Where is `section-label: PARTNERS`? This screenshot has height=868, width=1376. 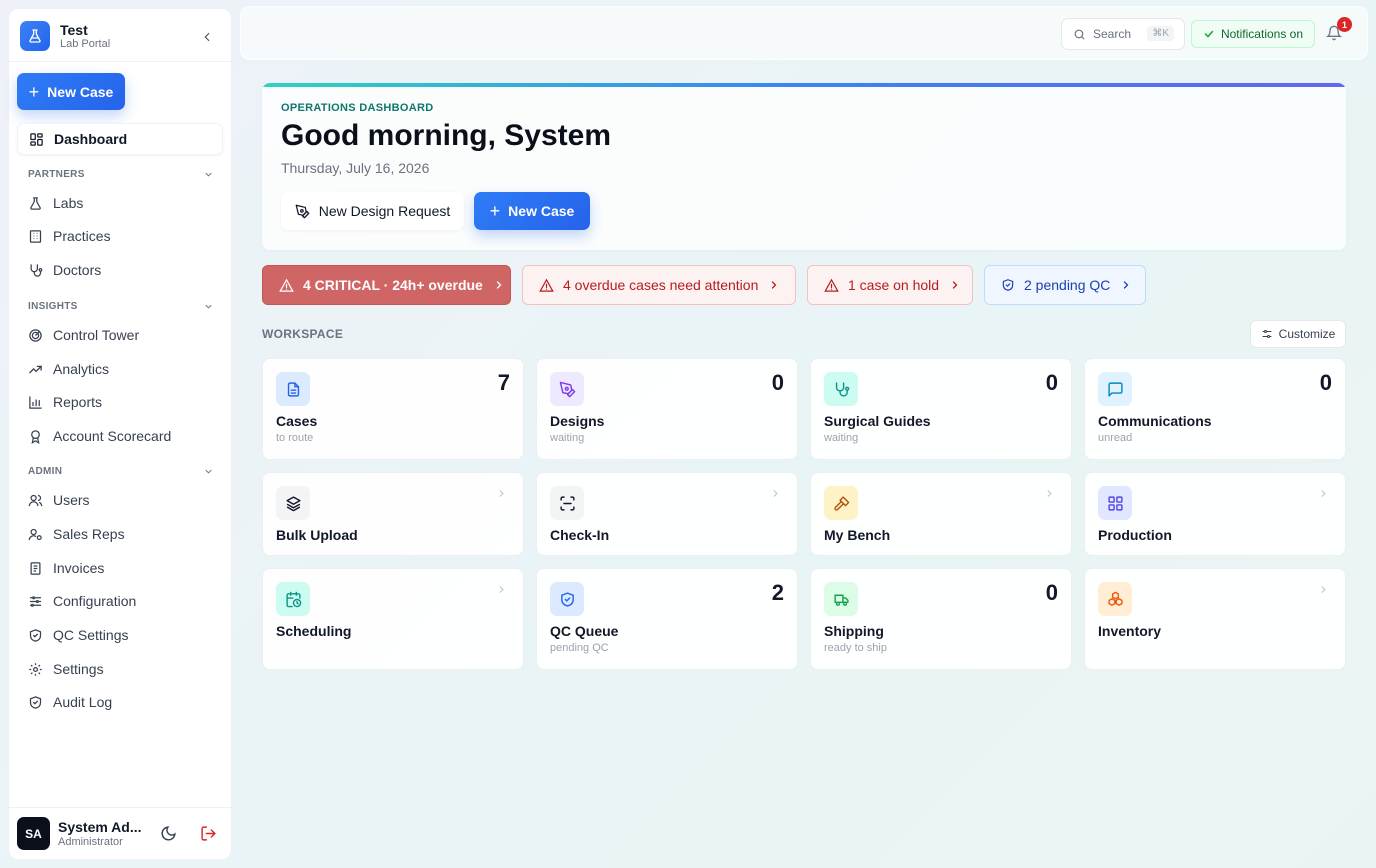 section-label: PARTNERS is located at coordinates (56, 174).